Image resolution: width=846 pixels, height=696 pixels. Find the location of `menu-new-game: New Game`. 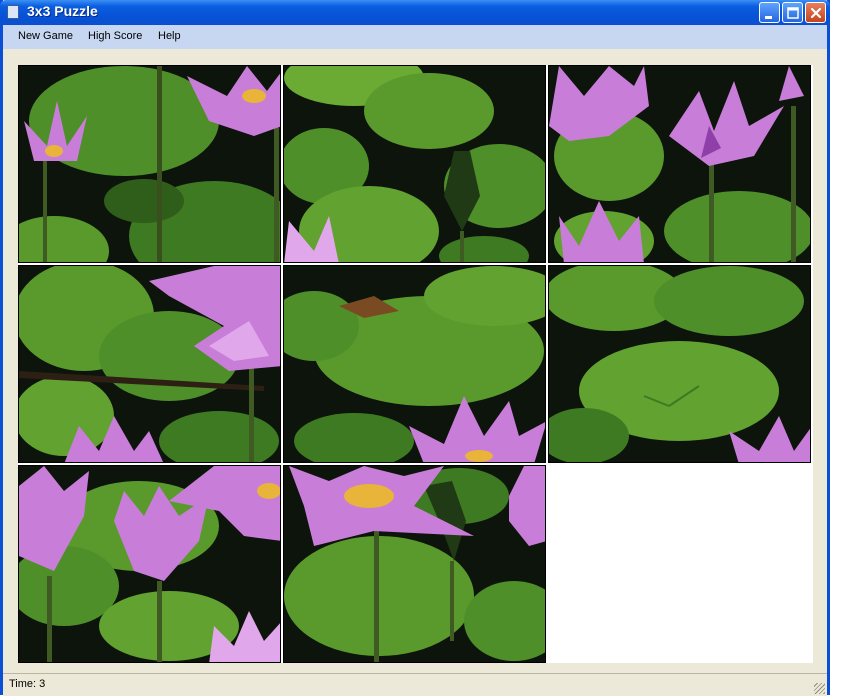

menu-new-game: New Game is located at coordinates (45, 36).